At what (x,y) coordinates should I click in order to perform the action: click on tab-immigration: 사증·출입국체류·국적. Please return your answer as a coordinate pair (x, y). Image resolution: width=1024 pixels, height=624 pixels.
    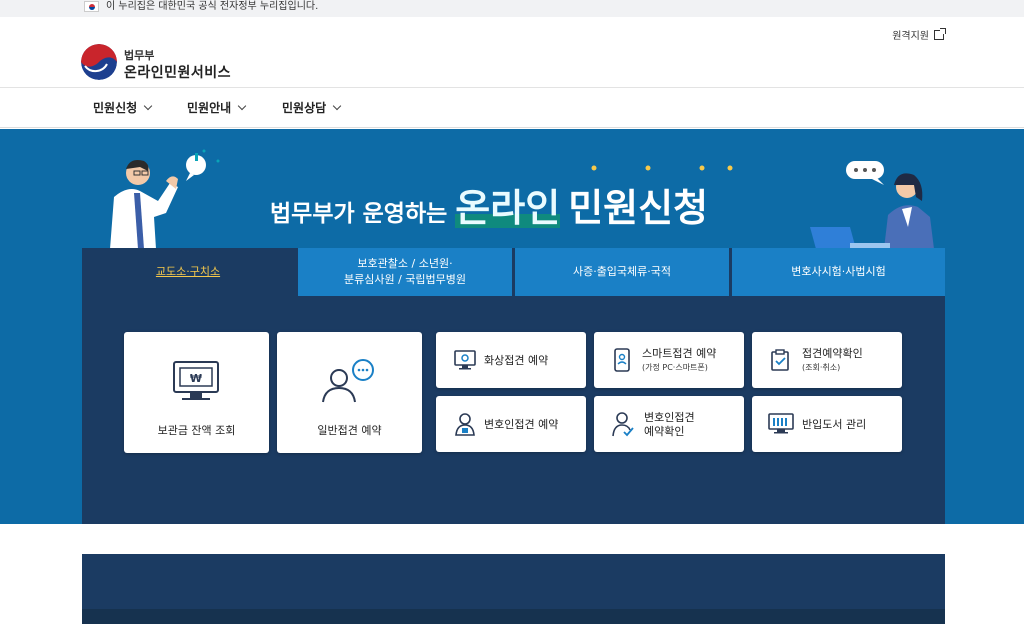
    Looking at the image, I should click on (622, 272).